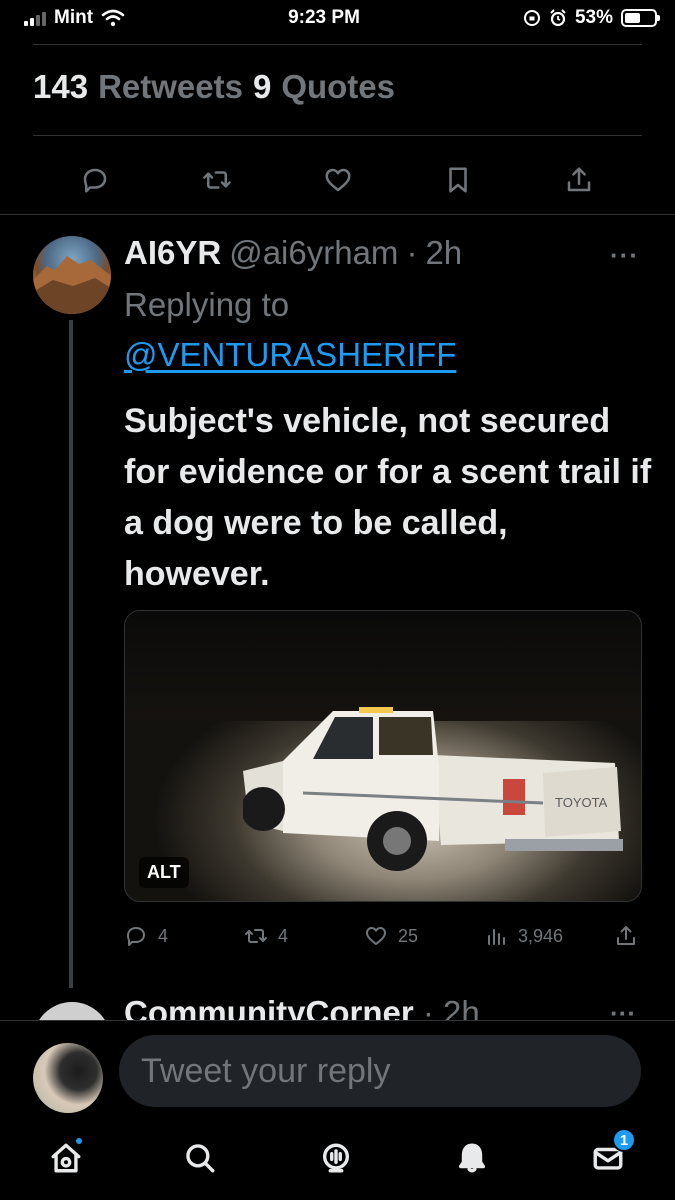 Image resolution: width=675 pixels, height=1200 pixels. Describe the element at coordinates (262, 87) in the screenshot. I see `quotes-count: 9` at that location.